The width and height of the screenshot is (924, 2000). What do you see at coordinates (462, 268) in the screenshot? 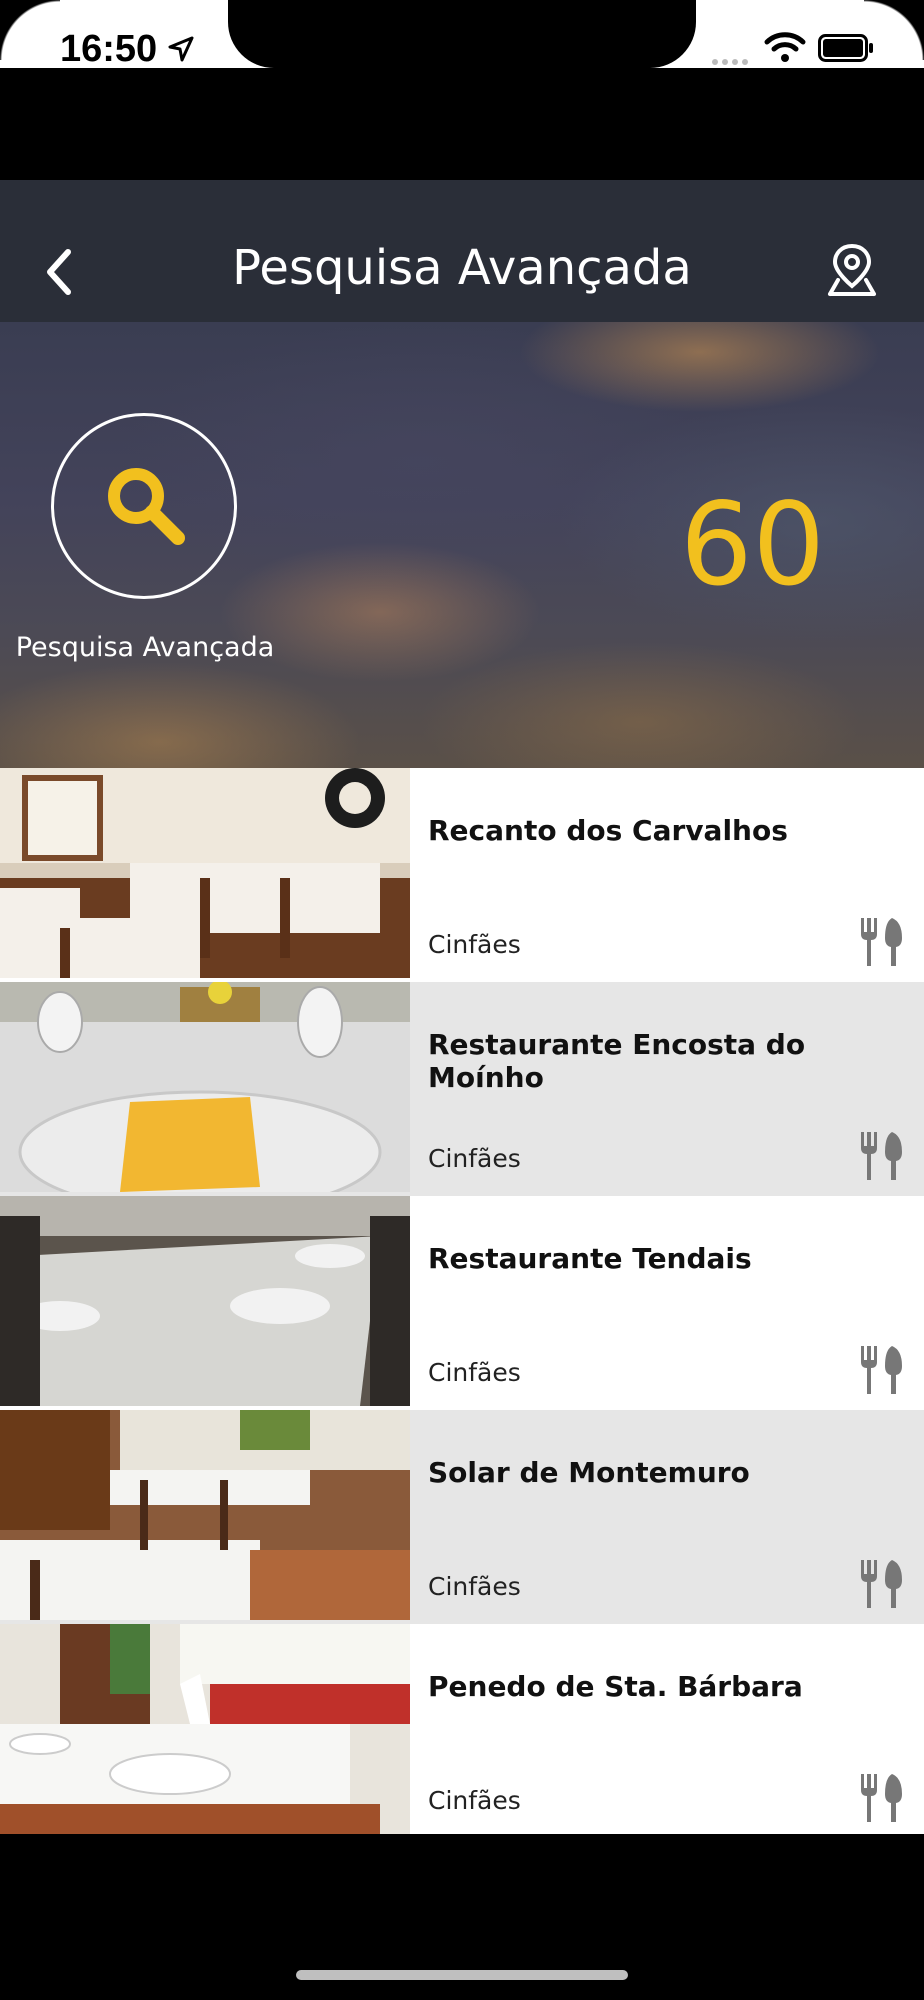
I see `page-title: Pesquisa Avançada` at bounding box center [462, 268].